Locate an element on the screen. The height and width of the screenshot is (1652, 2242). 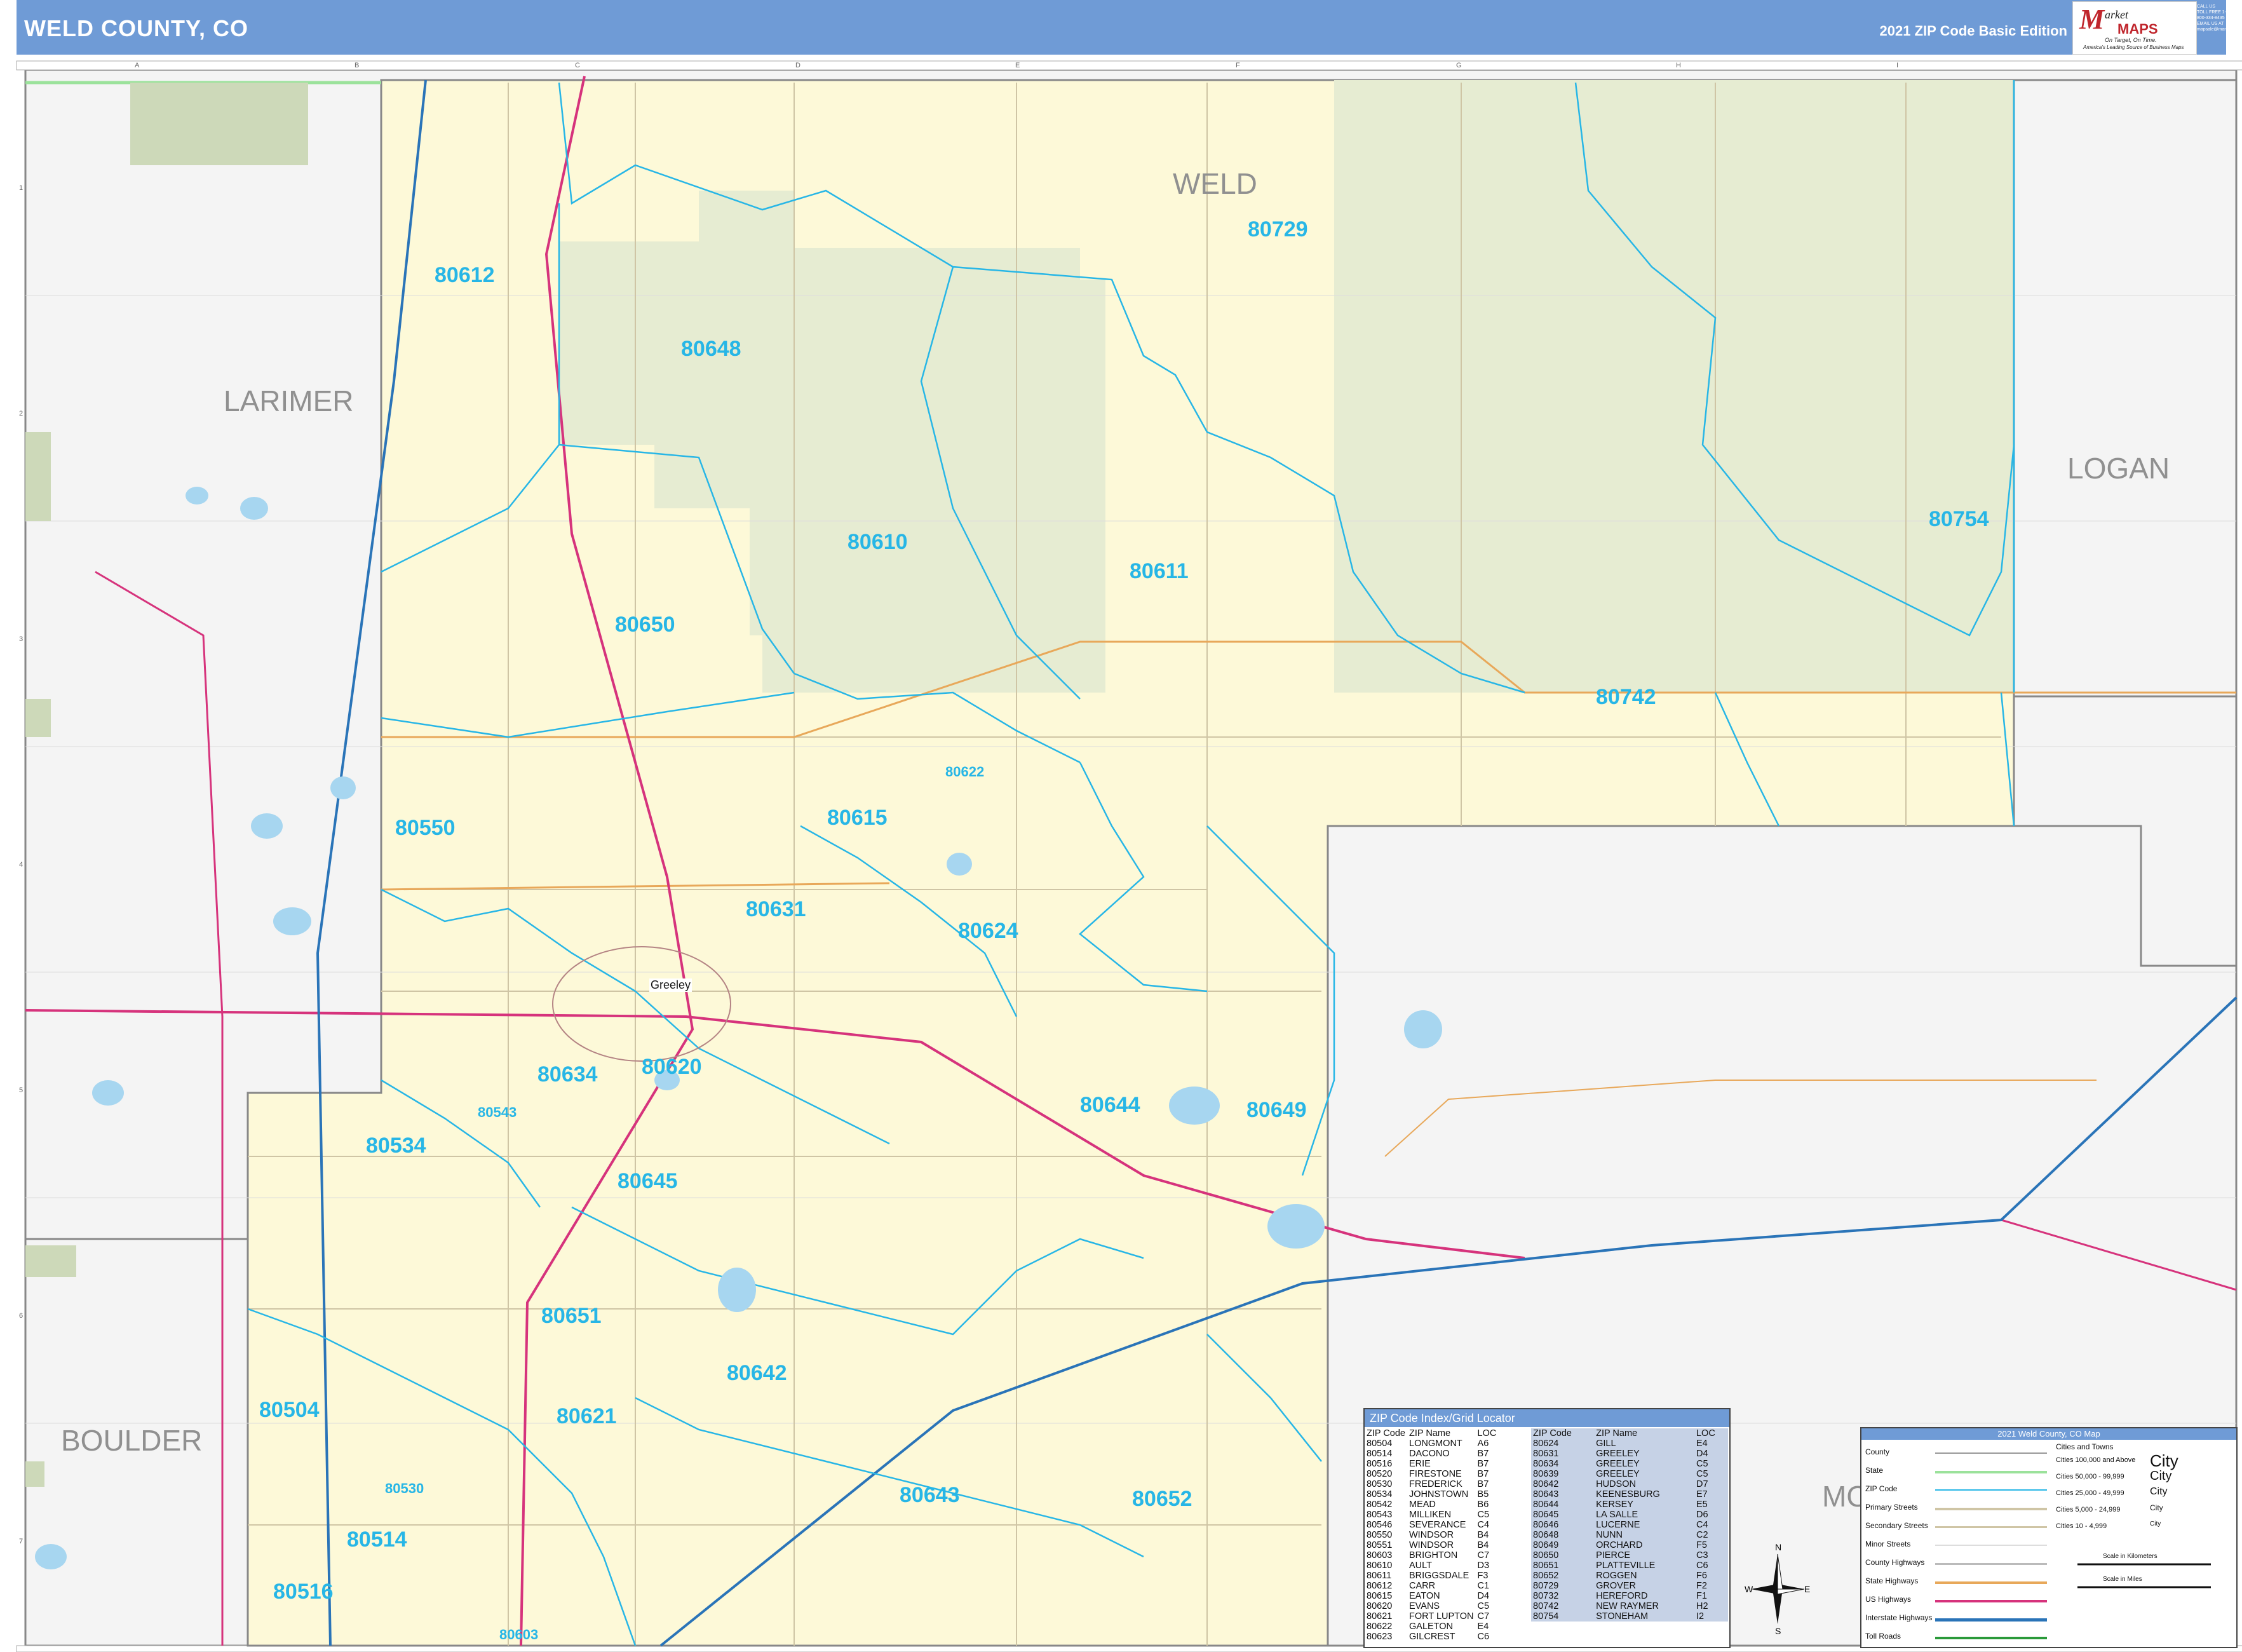
index-cell-zip: 80551 is located at coordinates (1380, 1545).